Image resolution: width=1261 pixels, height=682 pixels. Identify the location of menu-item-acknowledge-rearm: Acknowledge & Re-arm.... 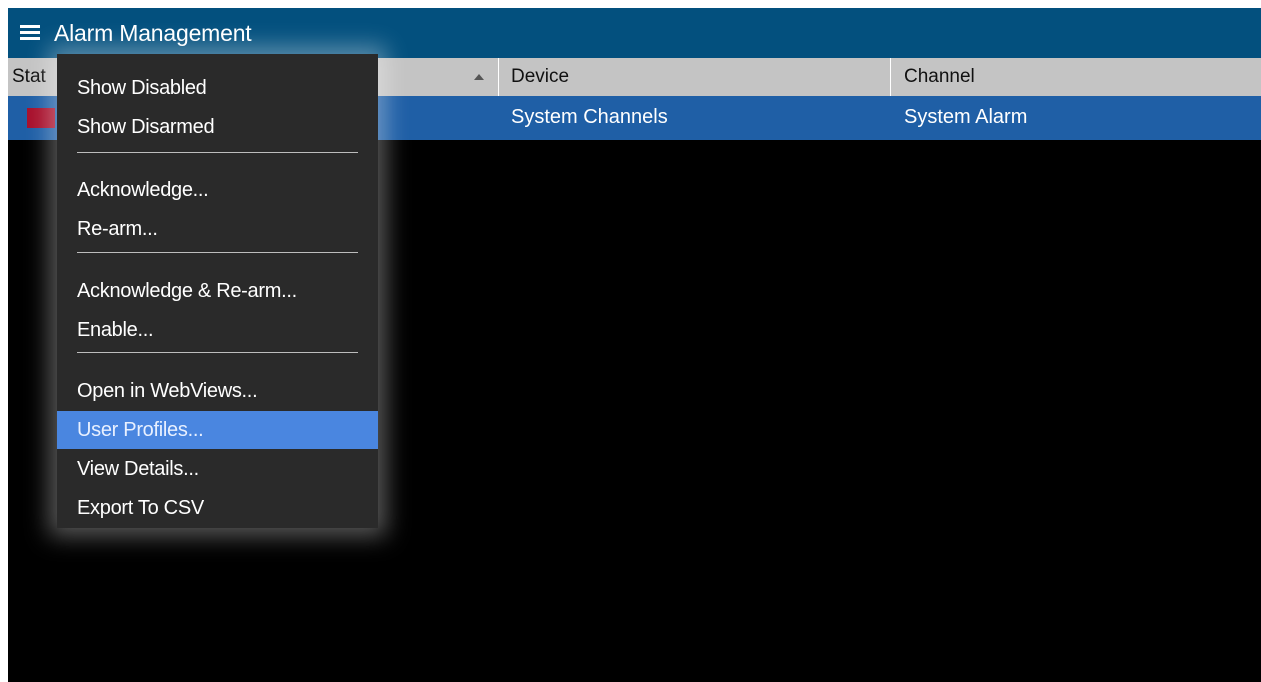
(217, 291).